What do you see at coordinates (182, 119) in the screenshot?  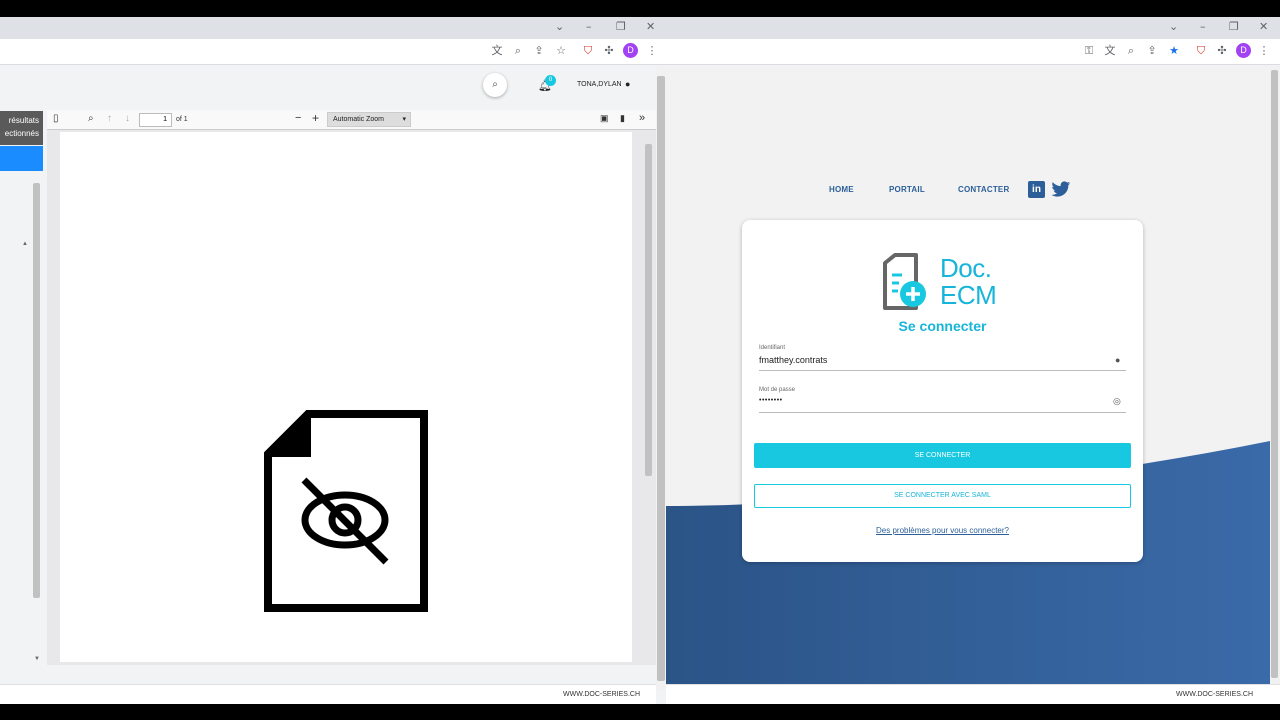 I see `page-count: of 1` at bounding box center [182, 119].